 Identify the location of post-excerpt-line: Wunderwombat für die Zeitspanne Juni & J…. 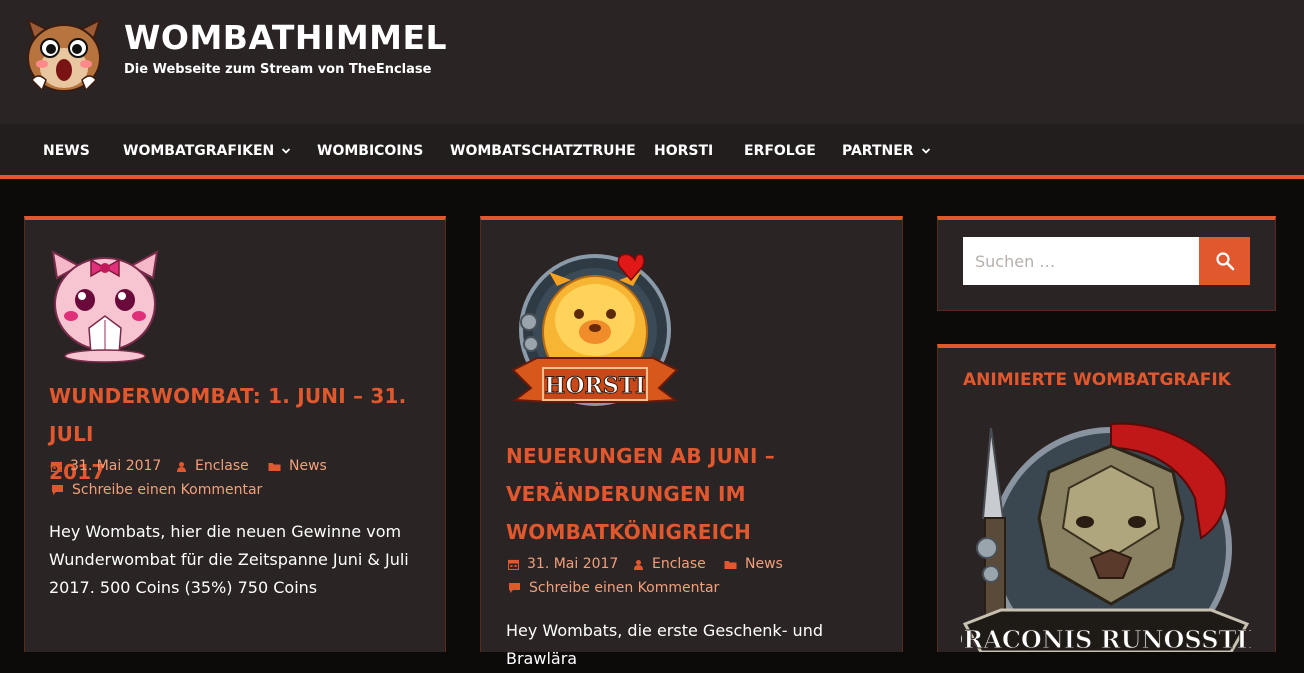
(229, 559).